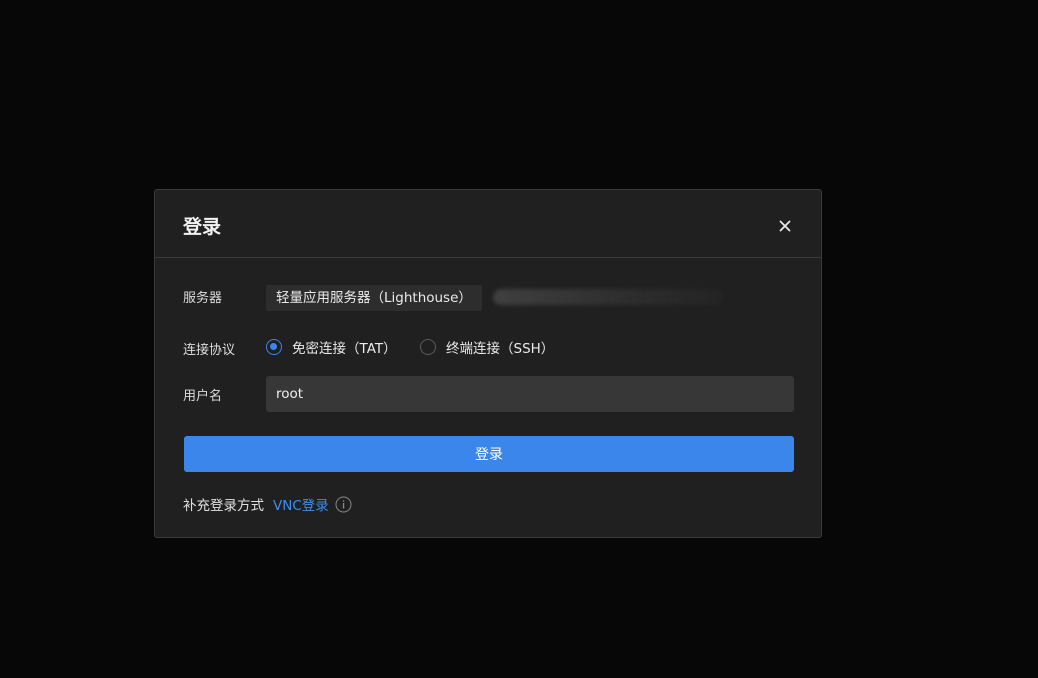 The image size is (1038, 678). I want to click on extra-login-label: 补充登录方式, so click(223, 506).